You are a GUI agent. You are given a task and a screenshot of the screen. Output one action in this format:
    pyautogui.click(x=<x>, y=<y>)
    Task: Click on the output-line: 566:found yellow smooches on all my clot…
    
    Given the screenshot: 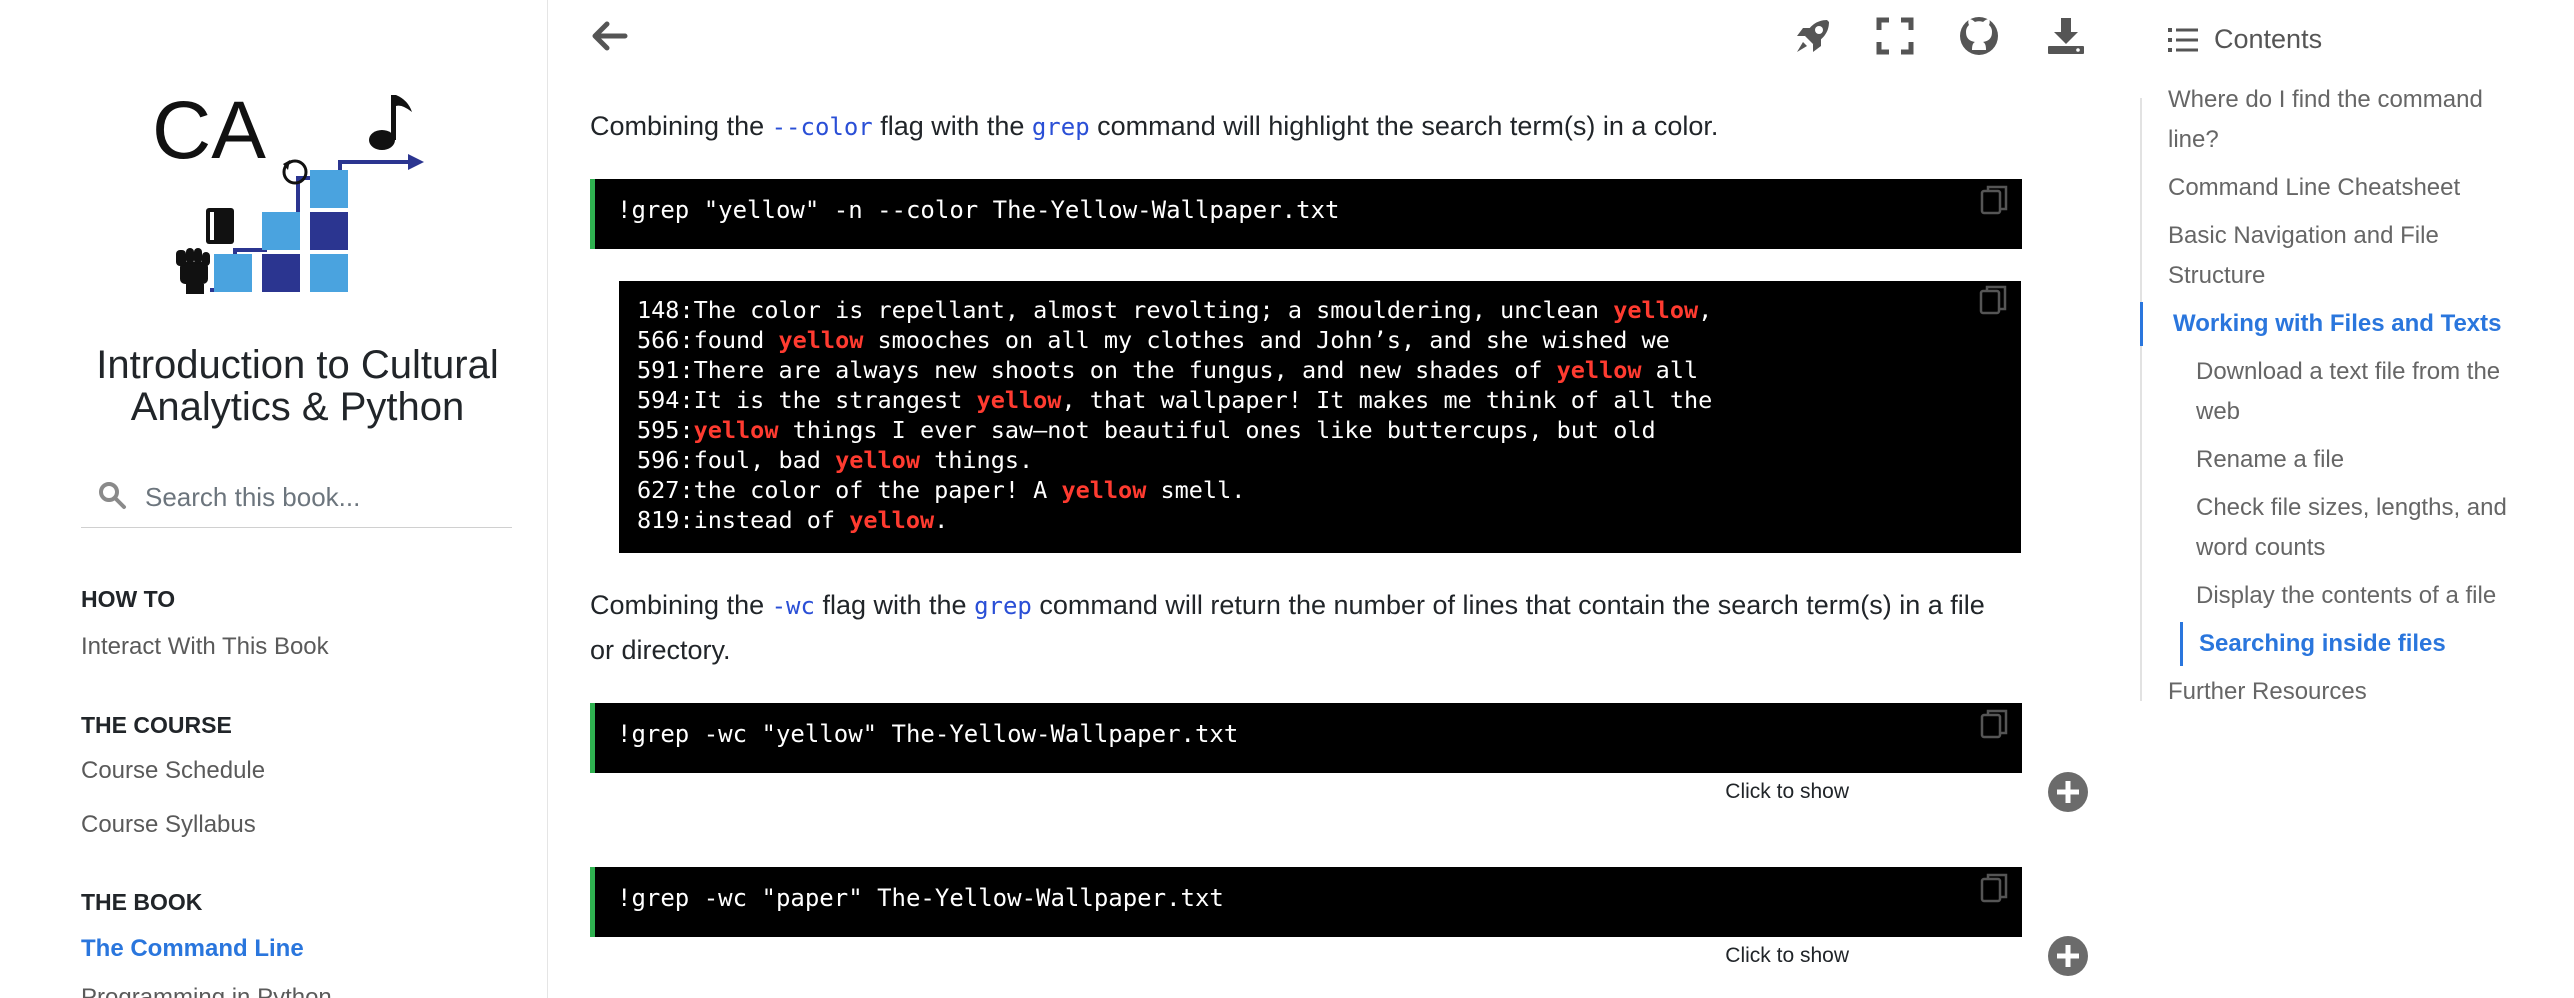 What is the action you would take?
    pyautogui.click(x=1153, y=340)
    